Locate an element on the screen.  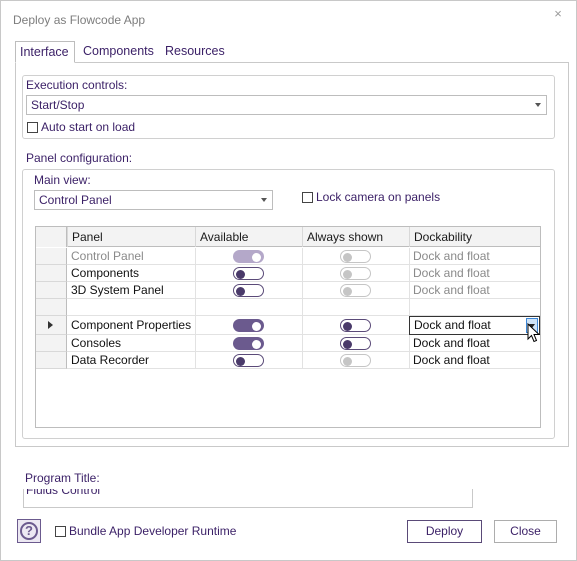
dockability-dropdown: Dock and float is located at coordinates (474, 325).